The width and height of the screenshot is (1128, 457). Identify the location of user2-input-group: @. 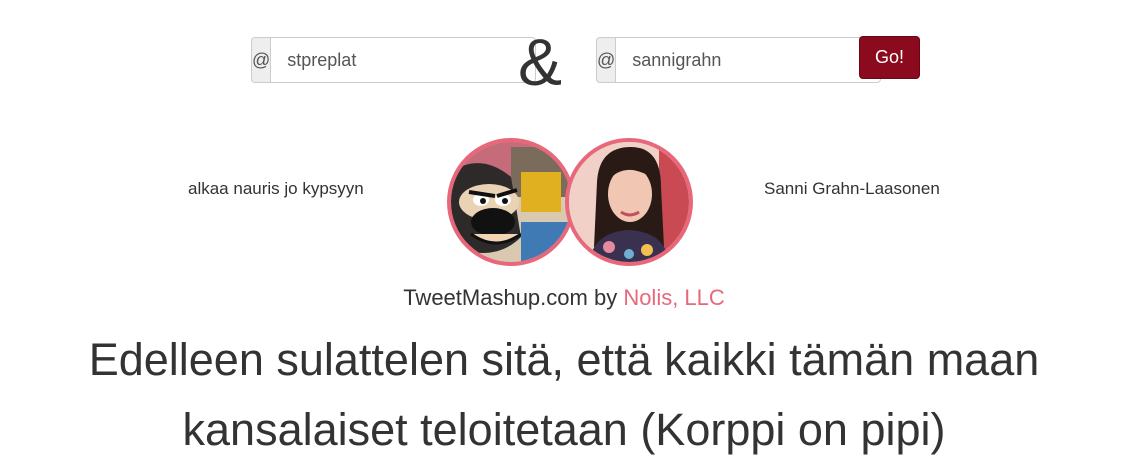
(739, 60).